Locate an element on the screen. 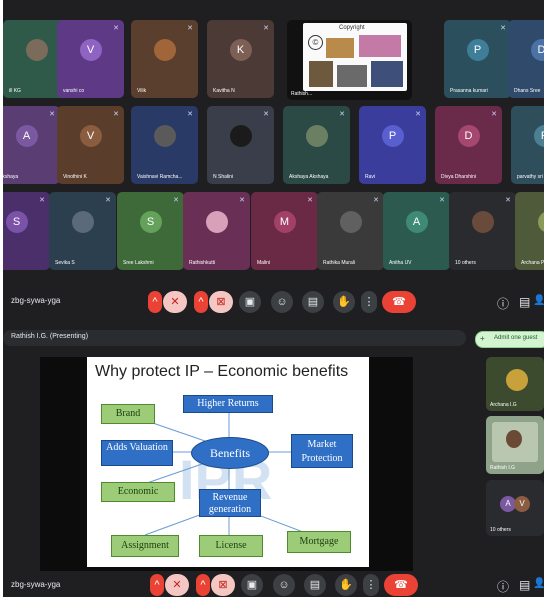 This screenshot has width=547, height=599. participant-tile: ✕ Sevika S is located at coordinates (82, 231).